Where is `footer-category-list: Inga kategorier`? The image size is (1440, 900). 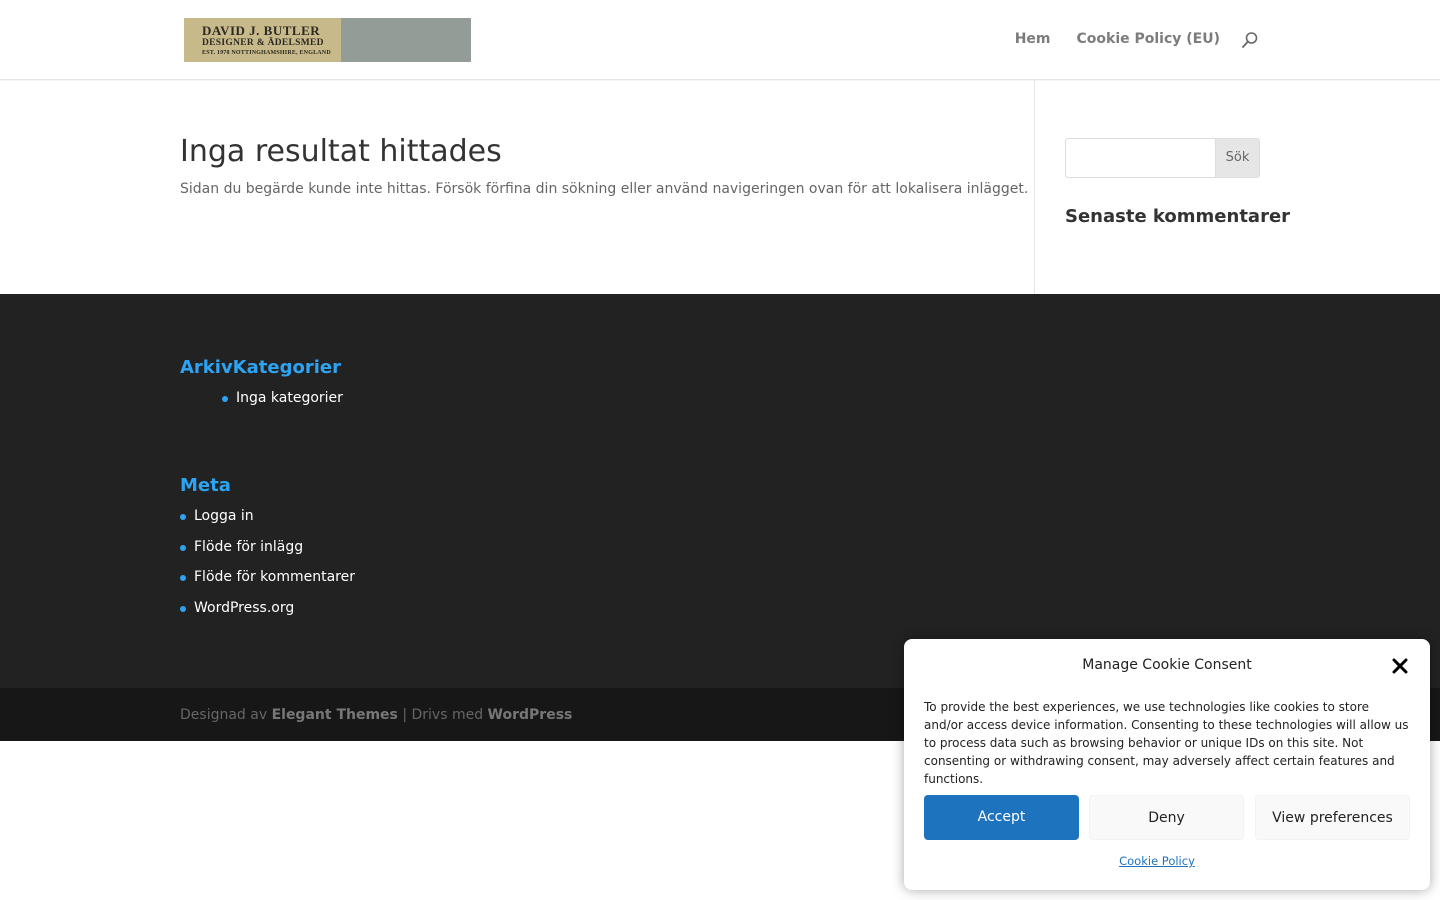
footer-category-list: Inga kategorier is located at coordinates (282, 403).